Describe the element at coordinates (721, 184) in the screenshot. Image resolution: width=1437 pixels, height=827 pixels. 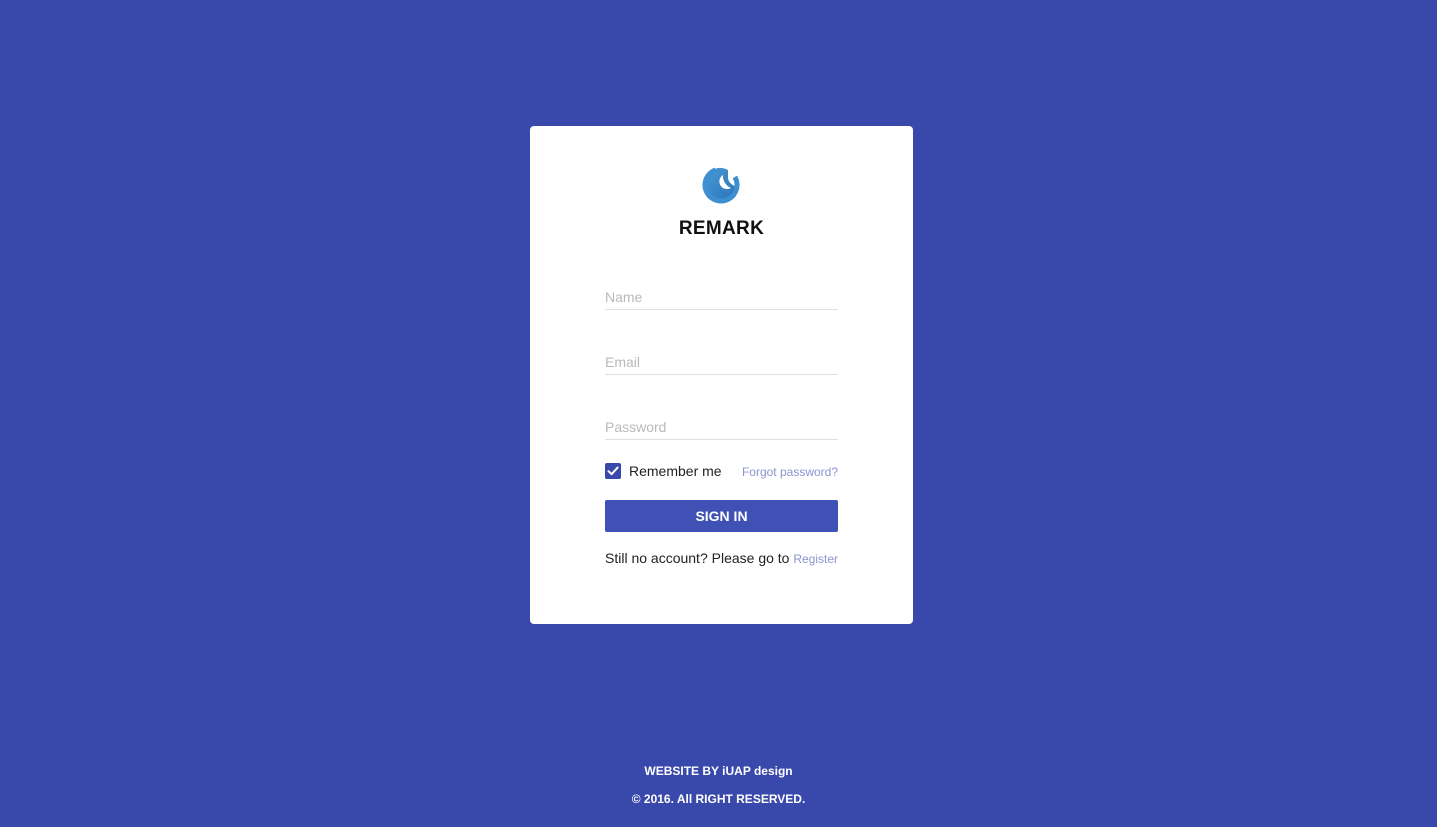
I see `crescent-moon-logo-icon` at that location.